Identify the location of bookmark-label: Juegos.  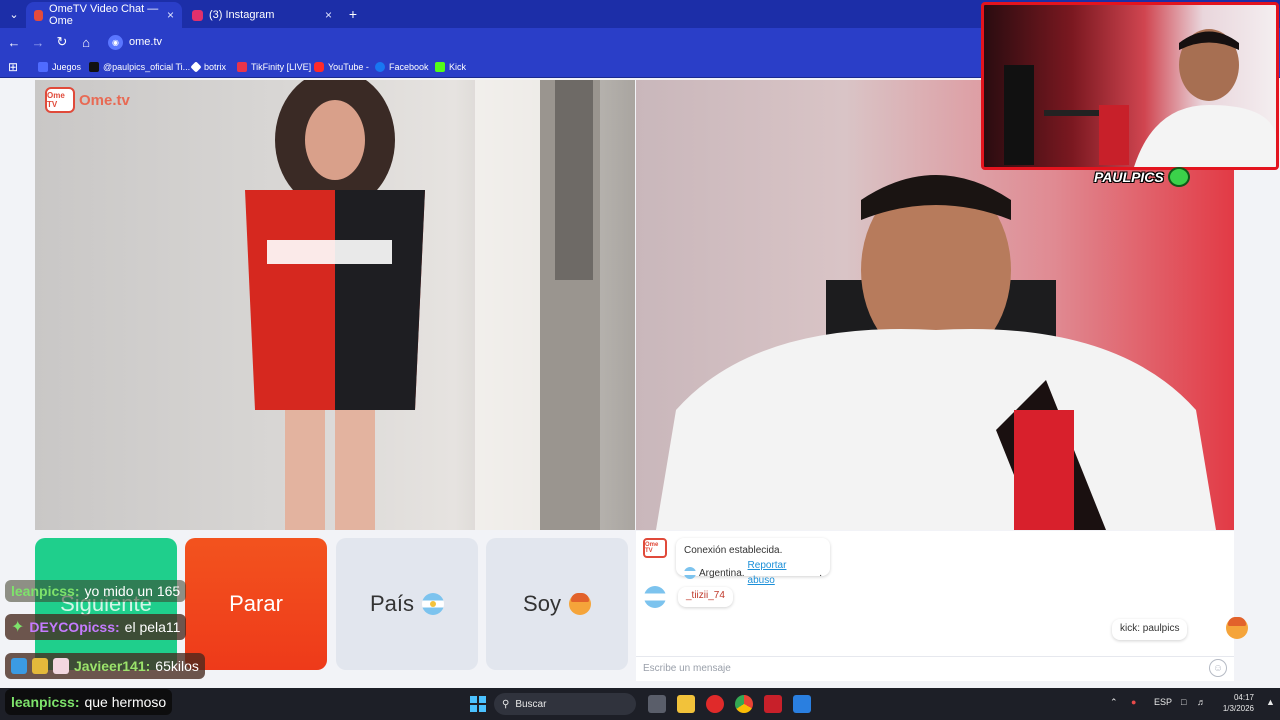
(67, 67).